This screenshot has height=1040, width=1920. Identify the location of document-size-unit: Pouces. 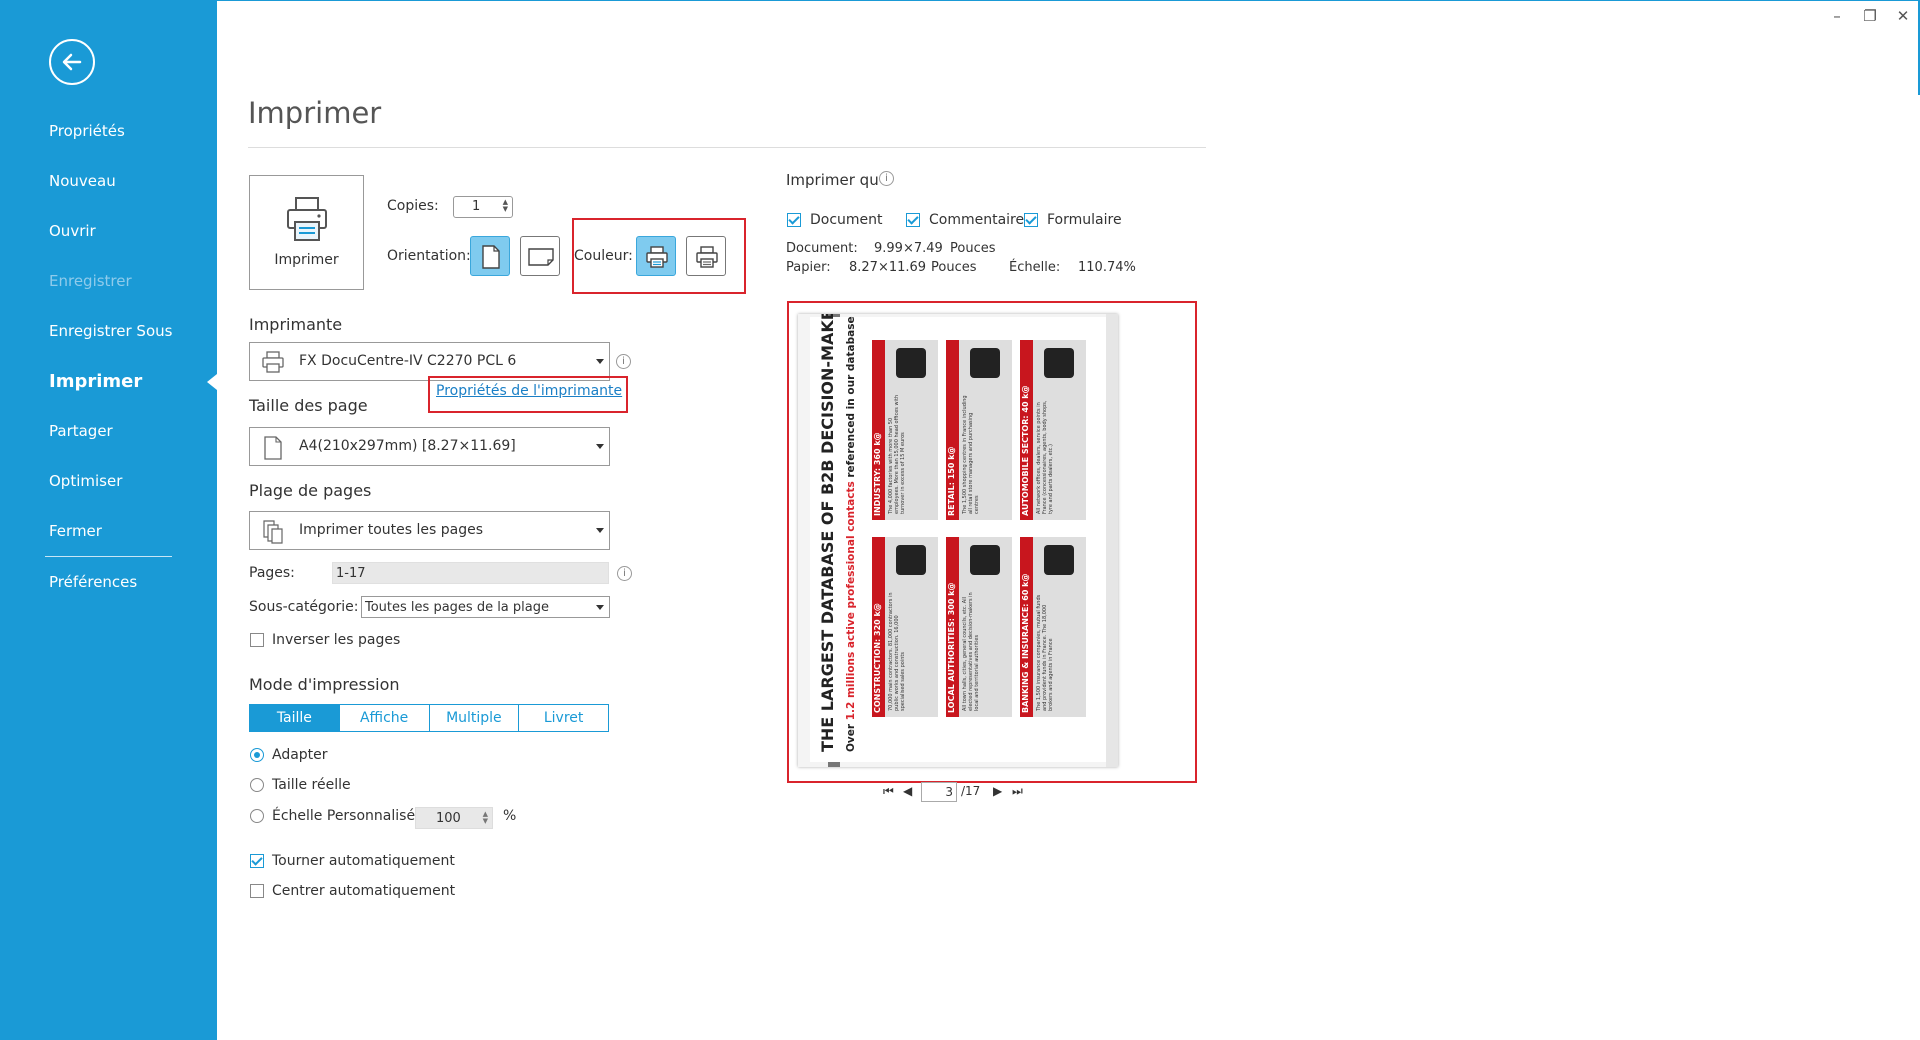
(973, 248).